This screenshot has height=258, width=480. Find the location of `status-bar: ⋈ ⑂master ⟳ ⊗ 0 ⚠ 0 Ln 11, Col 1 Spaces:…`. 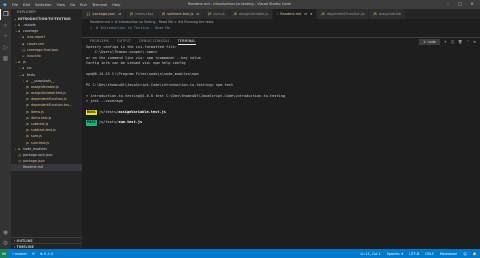

status-bar: ⋈ ⑂master ⟳ ⊗ 0 ⚠ 0 Ln 11, Col 1 Spaces:… is located at coordinates (240, 253).